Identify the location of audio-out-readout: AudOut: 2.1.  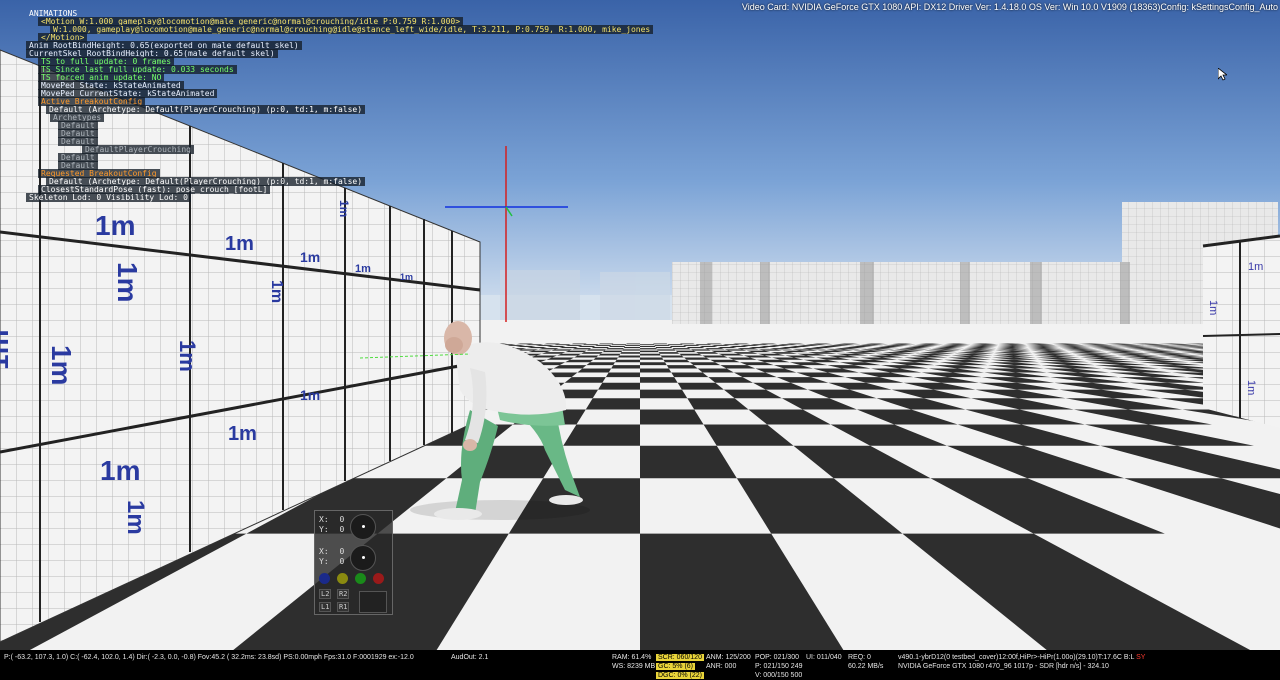
(470, 657).